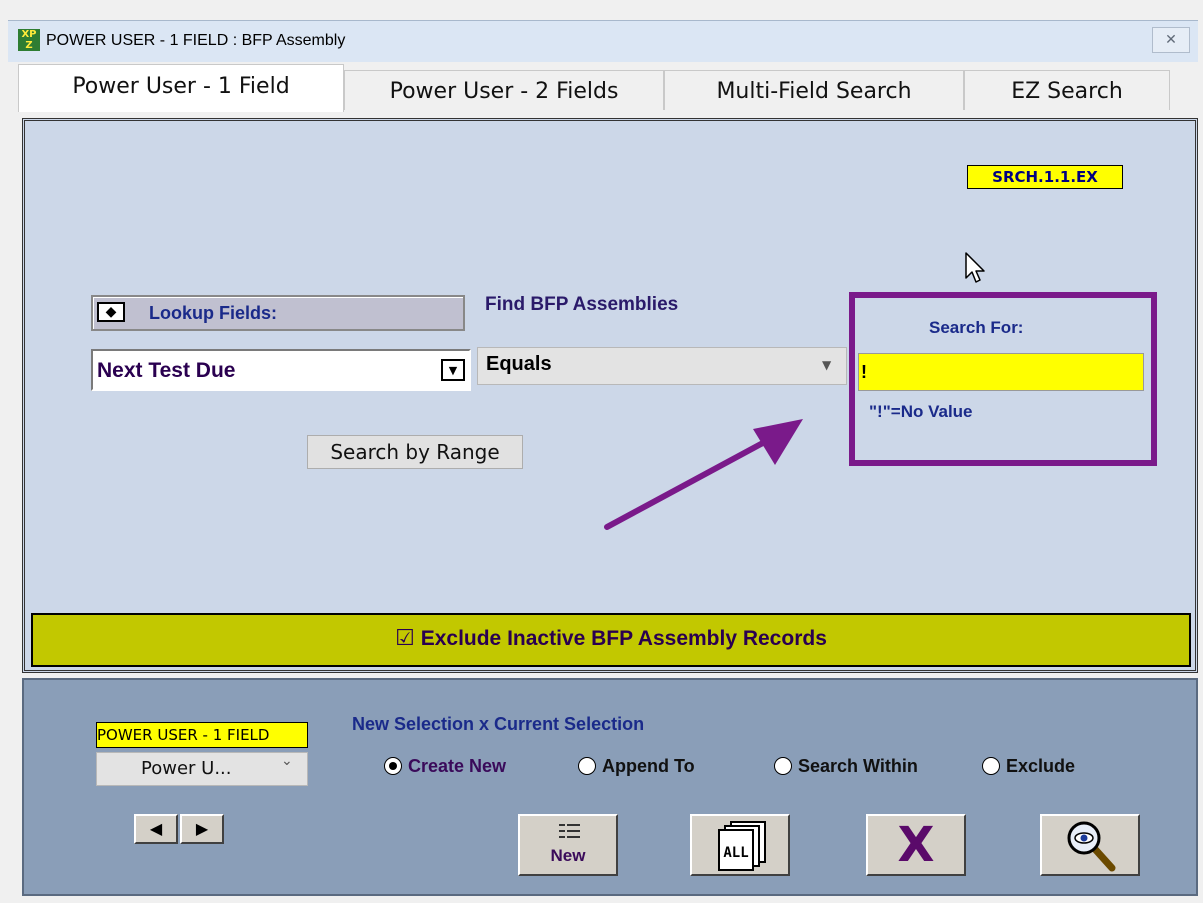 The image size is (1203, 903). I want to click on field-select-value: Next Test Due, so click(166, 370).